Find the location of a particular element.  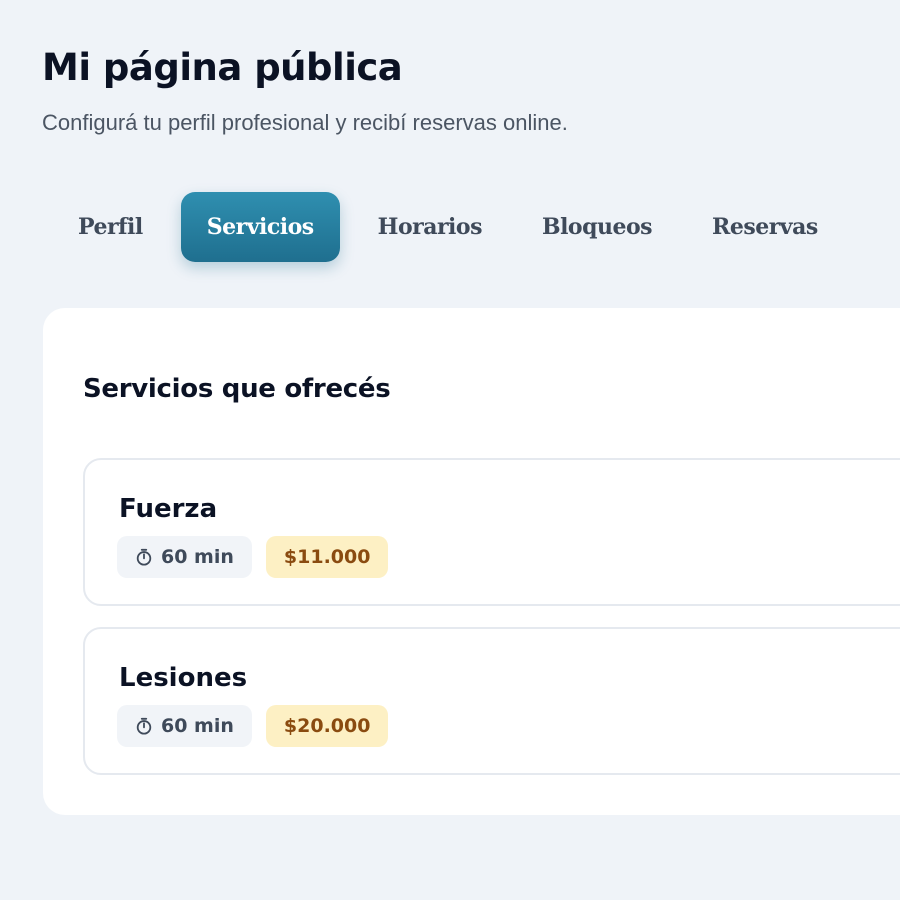

tab-reservas: Reservas is located at coordinates (765, 227).